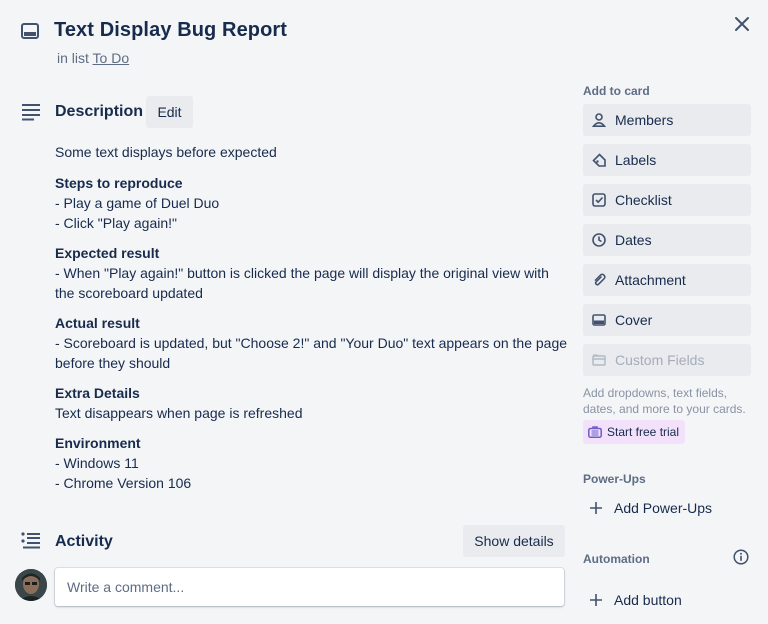  I want to click on activity-title: Activity, so click(84, 541).